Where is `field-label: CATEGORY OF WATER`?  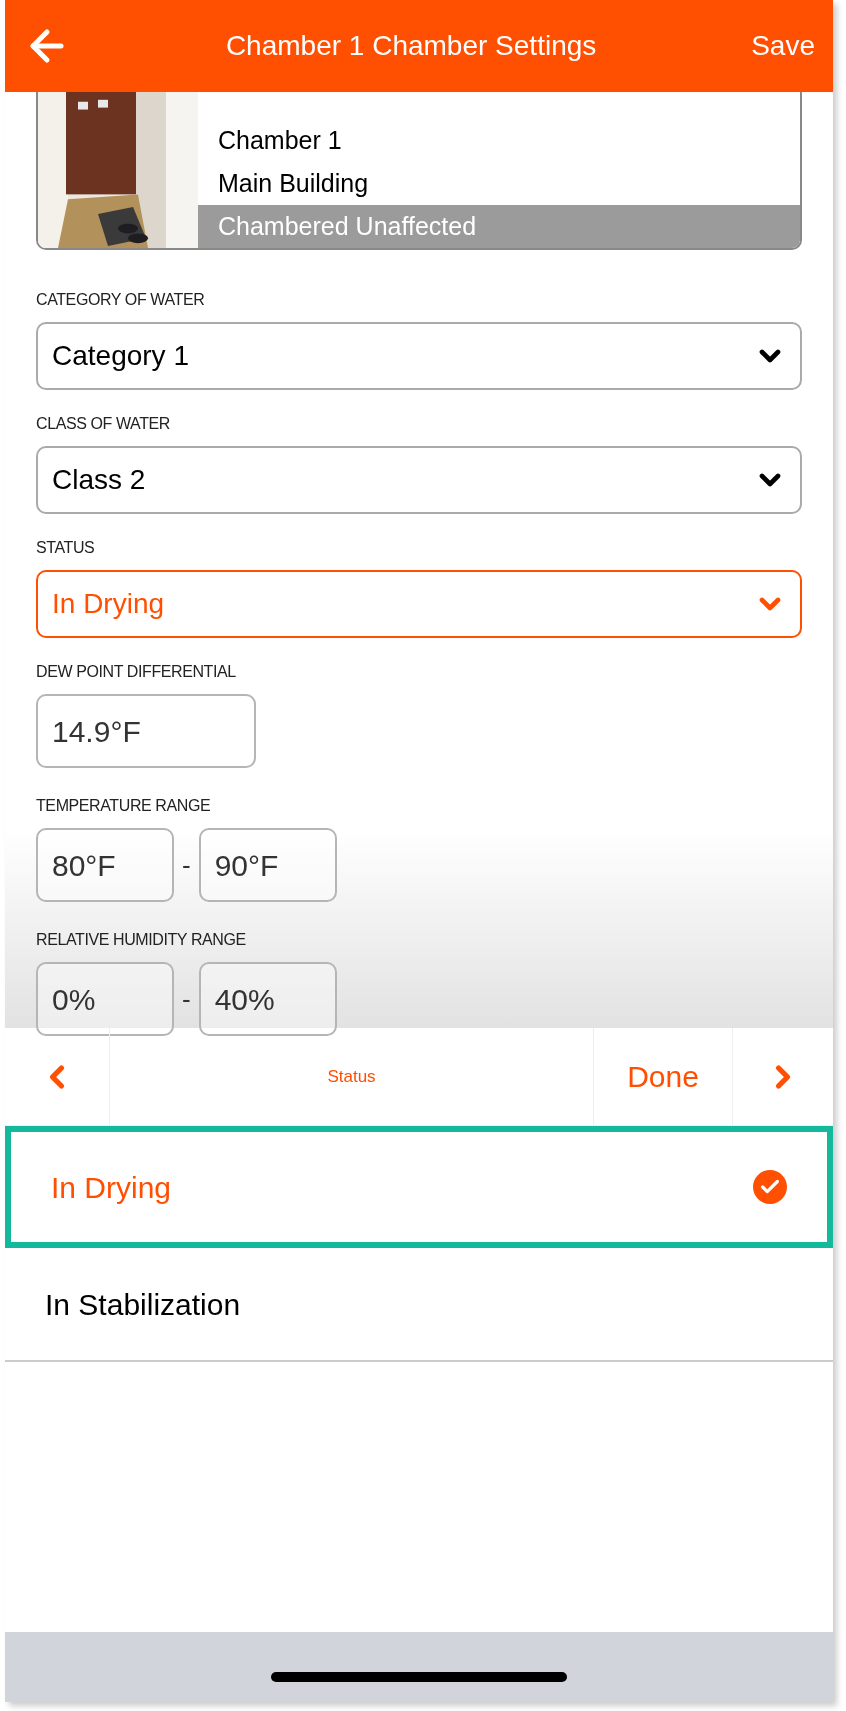
field-label: CATEGORY OF WATER is located at coordinates (121, 300).